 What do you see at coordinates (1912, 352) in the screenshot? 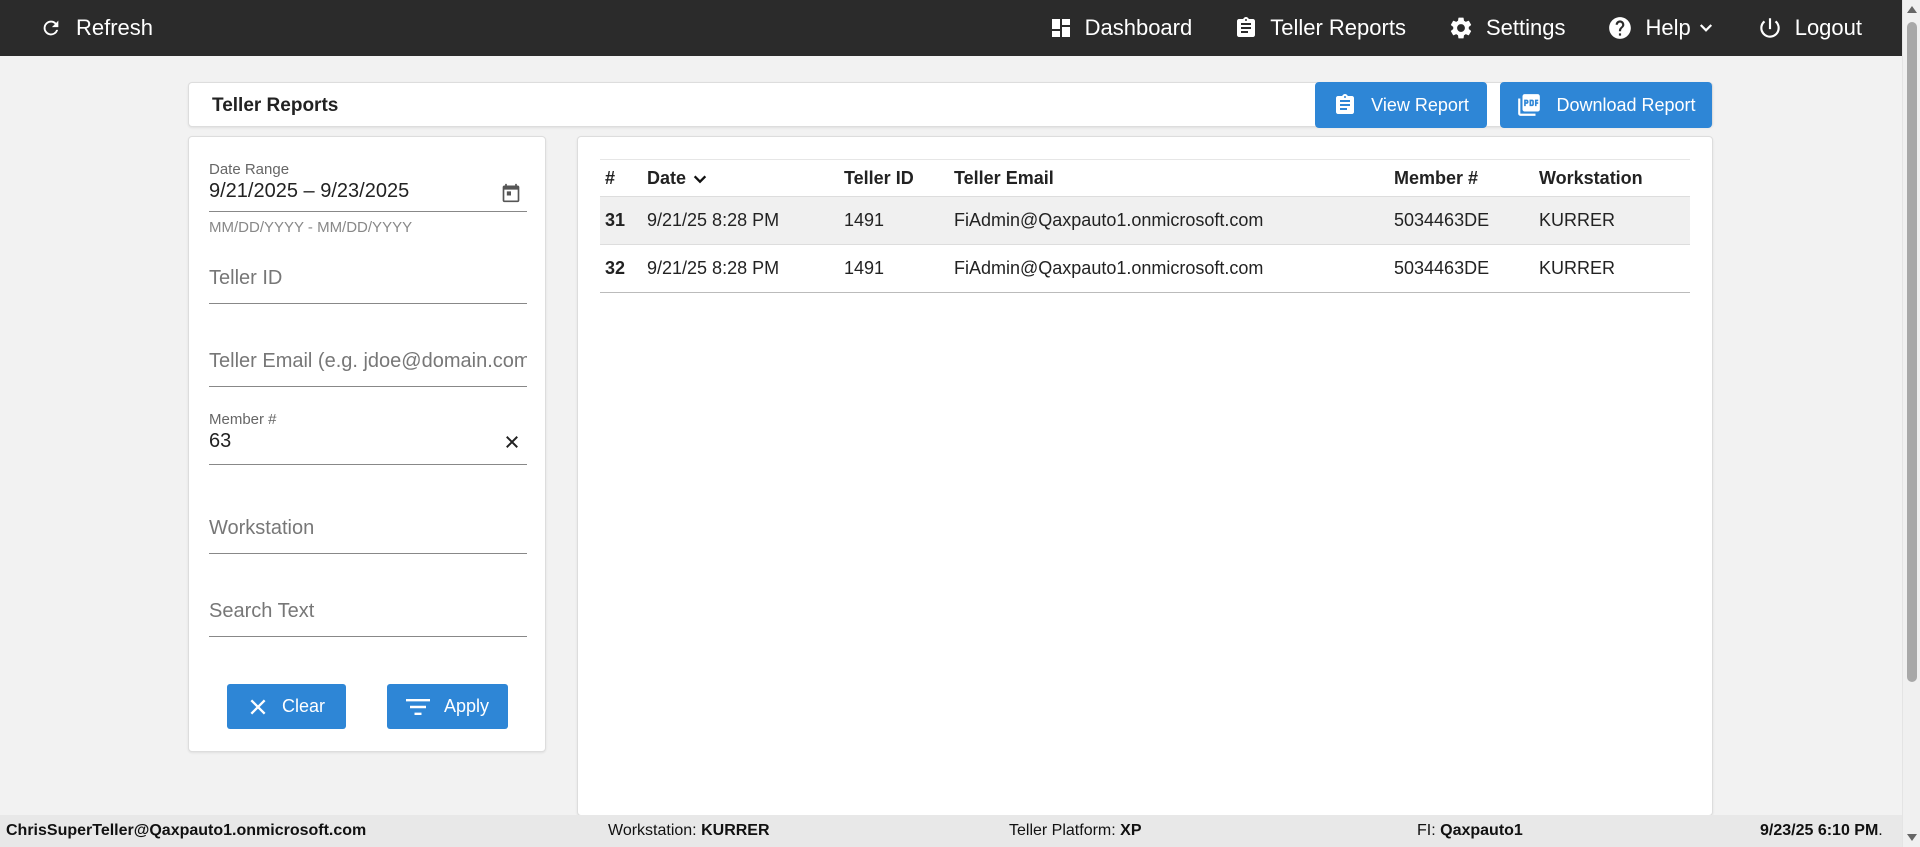
I see `scrollbar-thumb` at bounding box center [1912, 352].